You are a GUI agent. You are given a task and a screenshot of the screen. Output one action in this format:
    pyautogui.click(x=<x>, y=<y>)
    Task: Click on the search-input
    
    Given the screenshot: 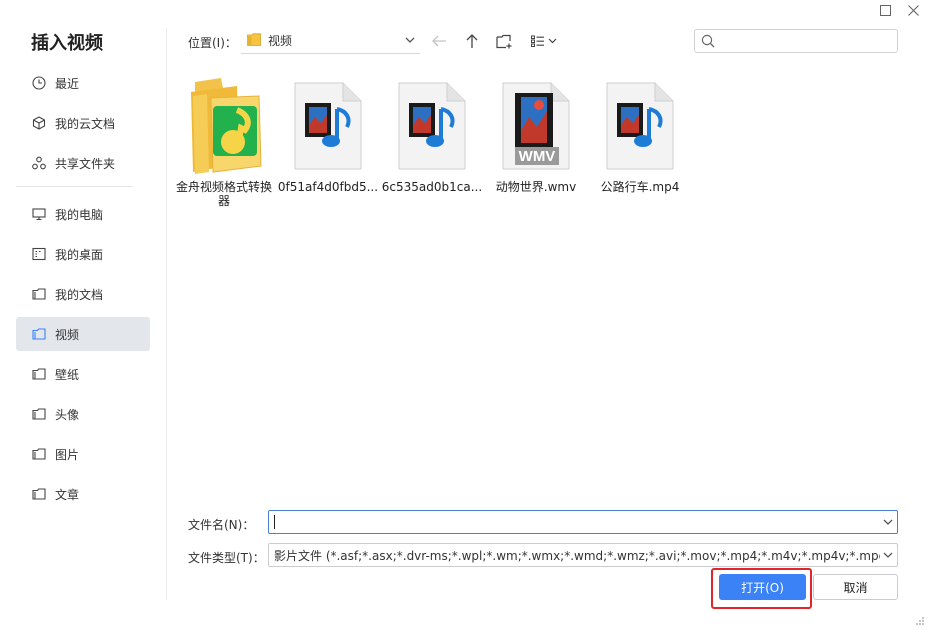 What is the action you would take?
    pyautogui.click(x=796, y=41)
    